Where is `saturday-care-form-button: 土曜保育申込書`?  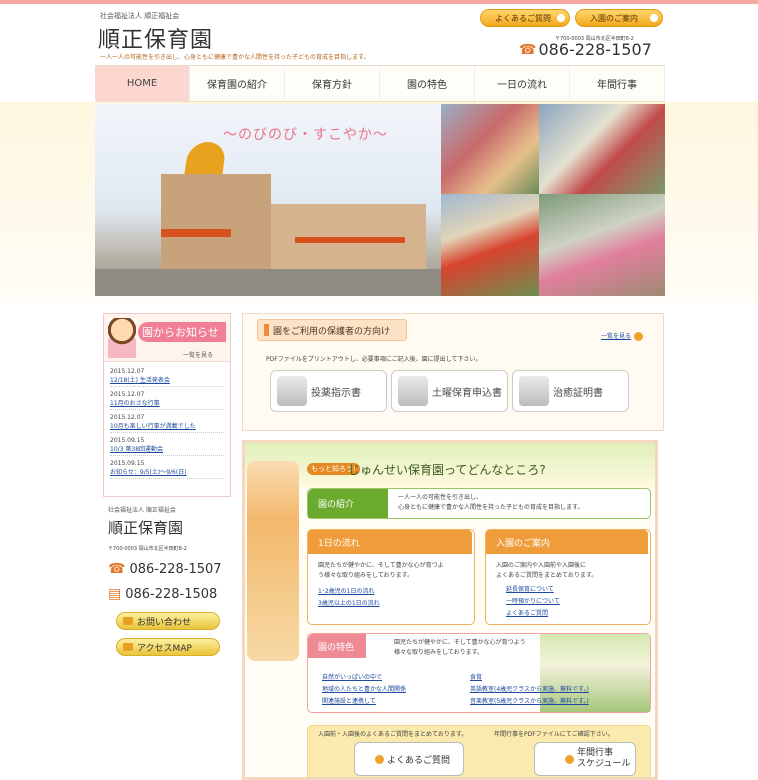 saturday-care-form-button: 土曜保育申込書 is located at coordinates (449, 391).